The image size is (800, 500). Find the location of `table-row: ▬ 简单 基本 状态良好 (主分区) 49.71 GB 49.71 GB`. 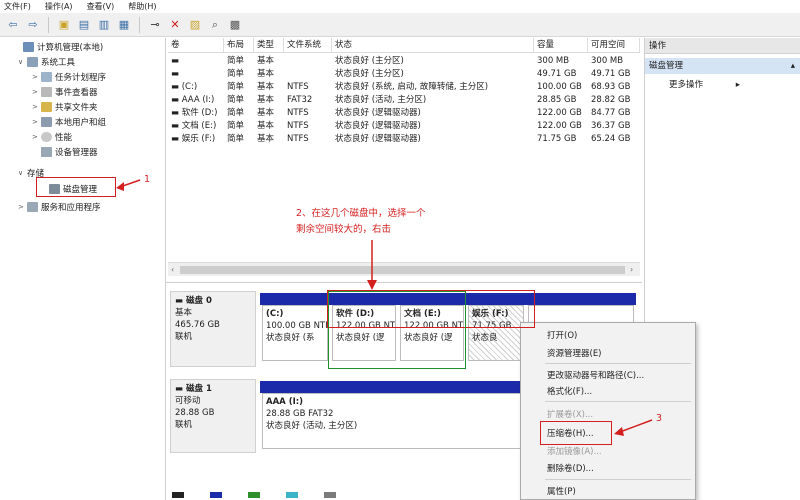

table-row: ▬ 简单 基本 状态良好 (主分区) 49.71 GB 49.71 GB is located at coordinates (404, 74).